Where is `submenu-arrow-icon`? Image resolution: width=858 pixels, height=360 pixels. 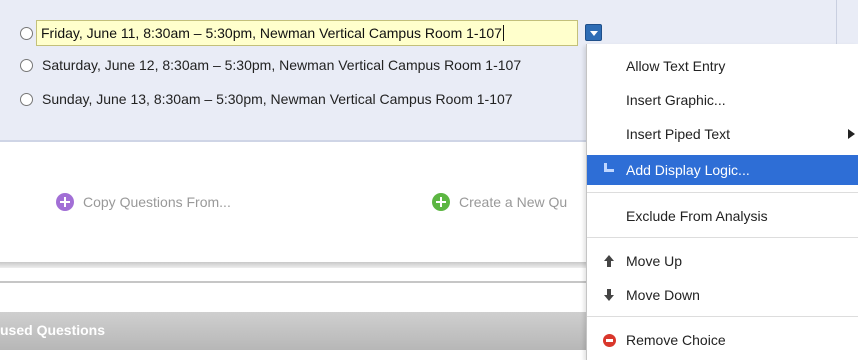
submenu-arrow-icon is located at coordinates (851, 134).